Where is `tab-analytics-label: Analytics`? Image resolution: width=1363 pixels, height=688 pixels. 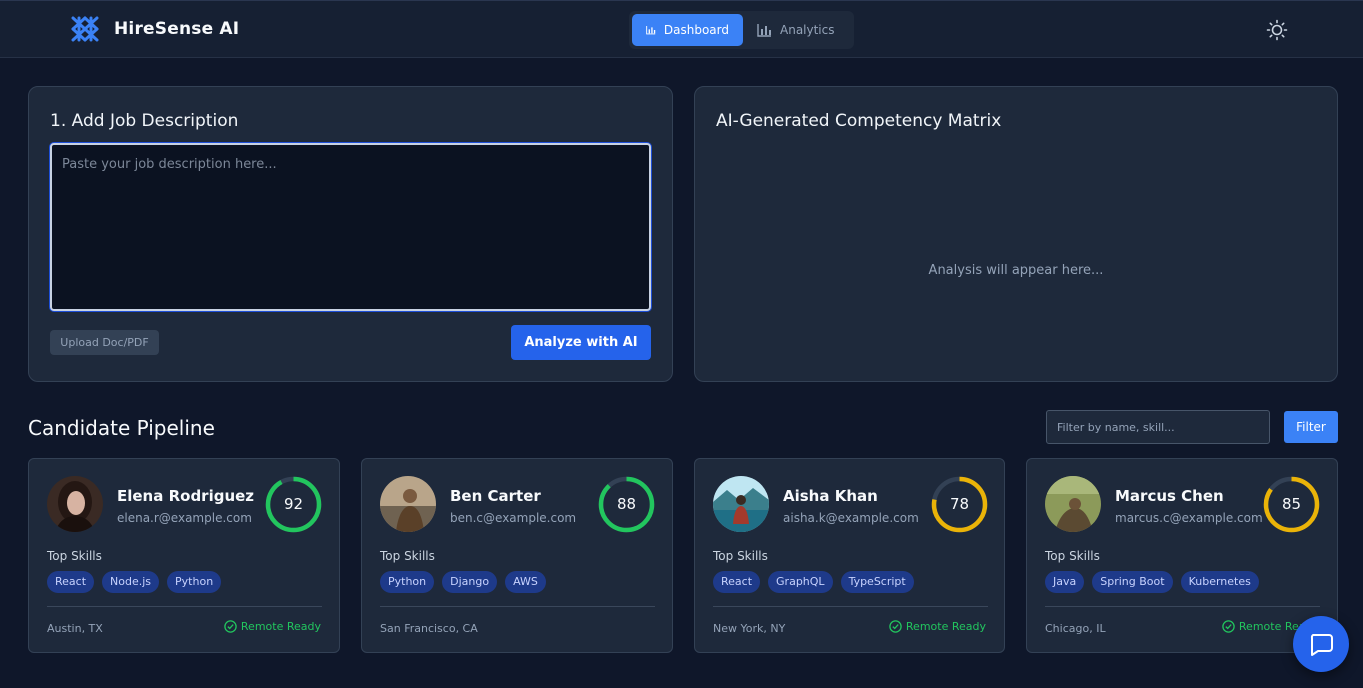 tab-analytics-label: Analytics is located at coordinates (807, 30).